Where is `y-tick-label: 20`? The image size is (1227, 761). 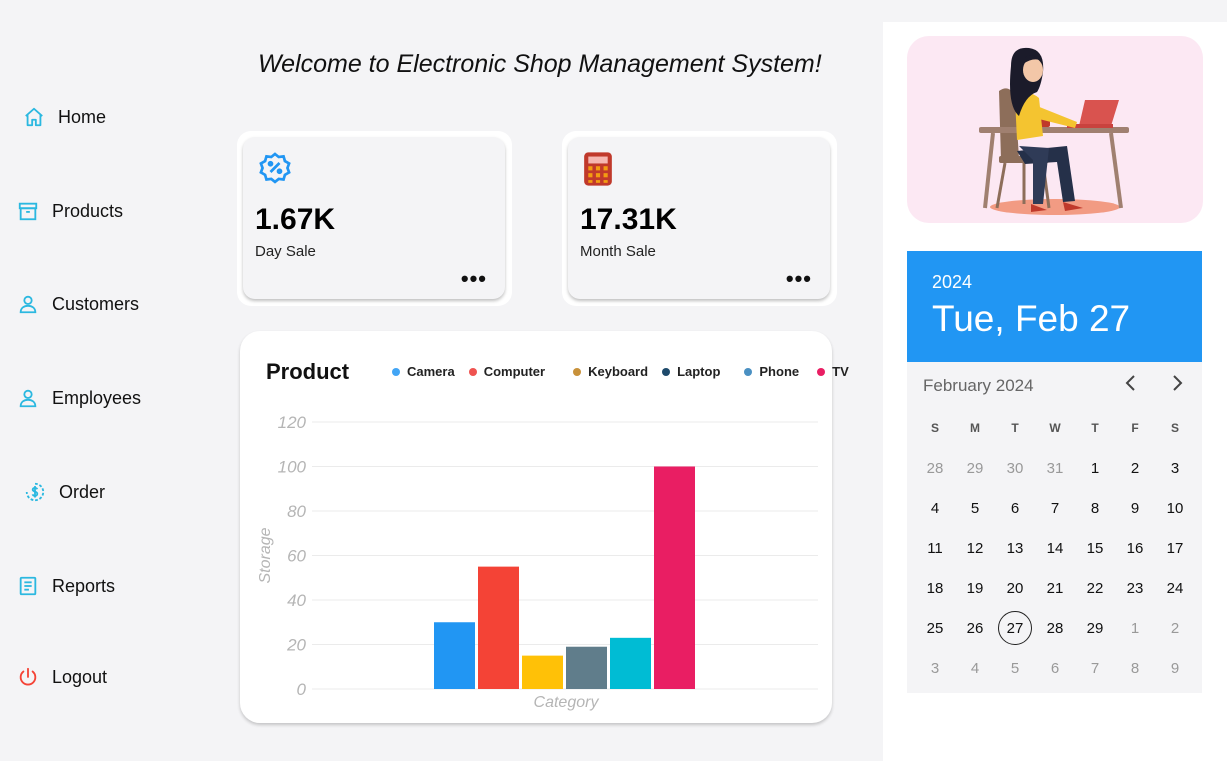
y-tick-label: 20 is located at coordinates (296, 645).